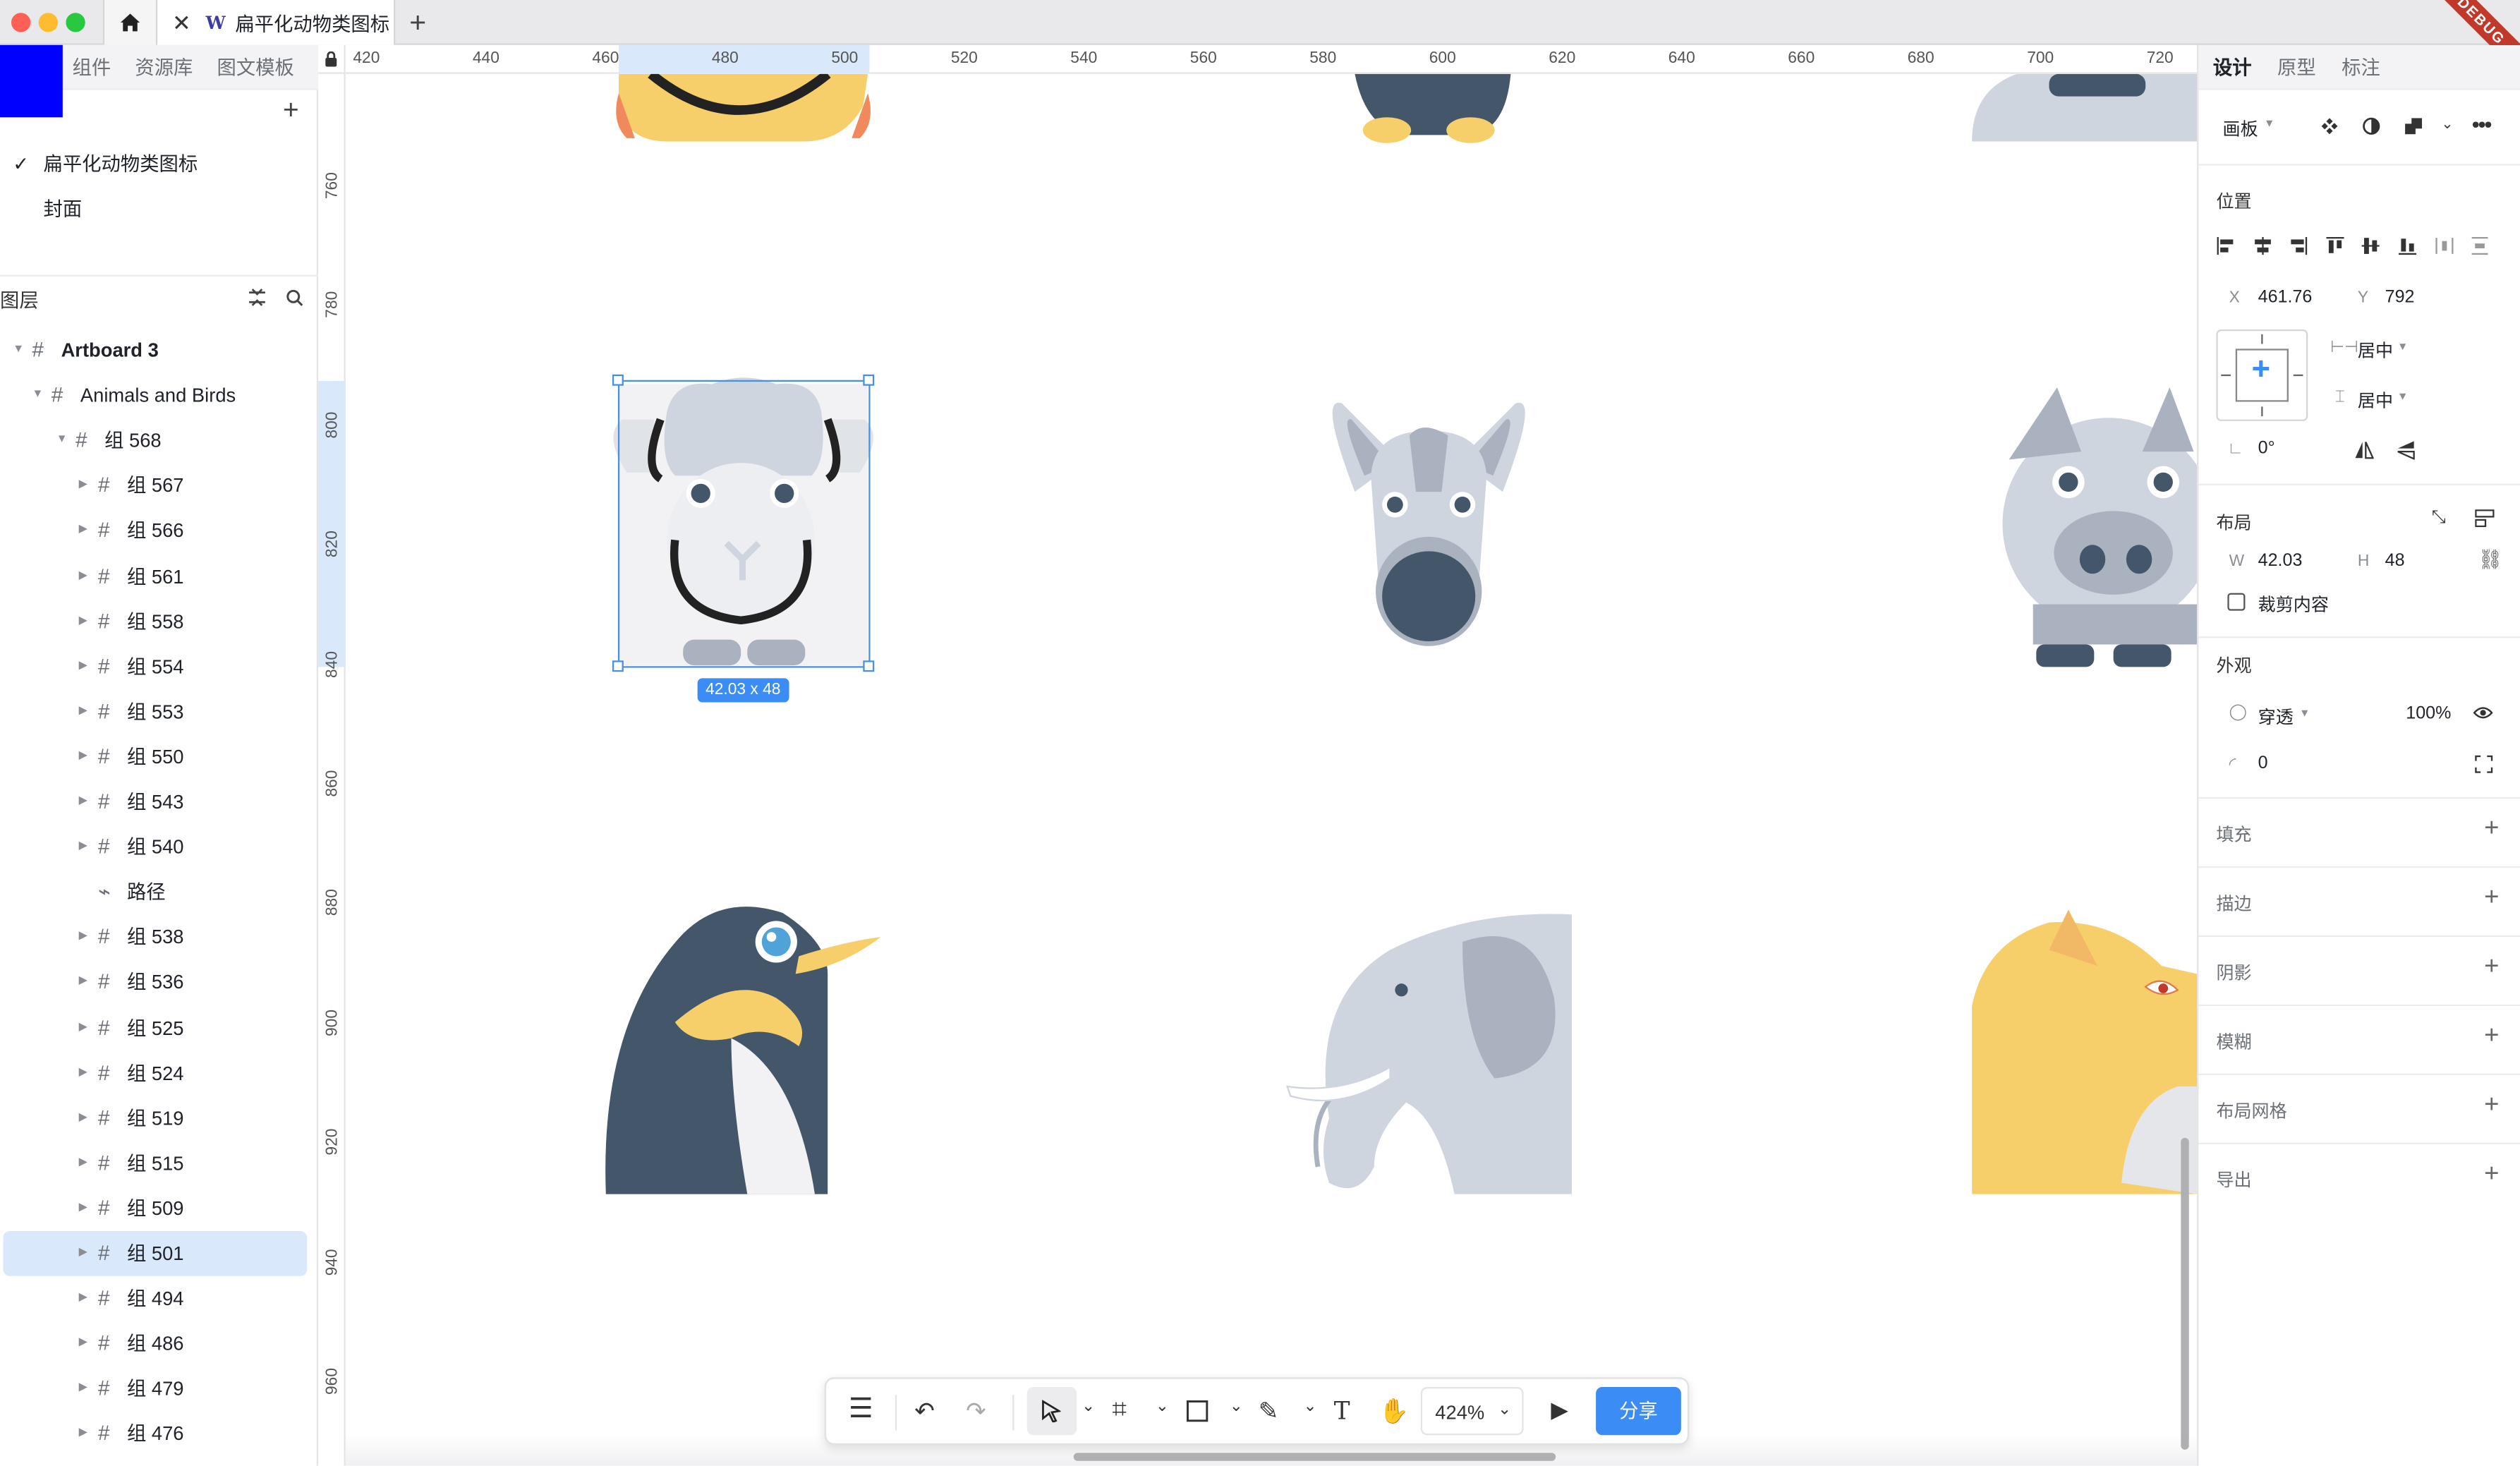 This screenshot has height=1466, width=2520. What do you see at coordinates (159, 847) in the screenshot?
I see `layer-row: ▶ # 组 540` at bounding box center [159, 847].